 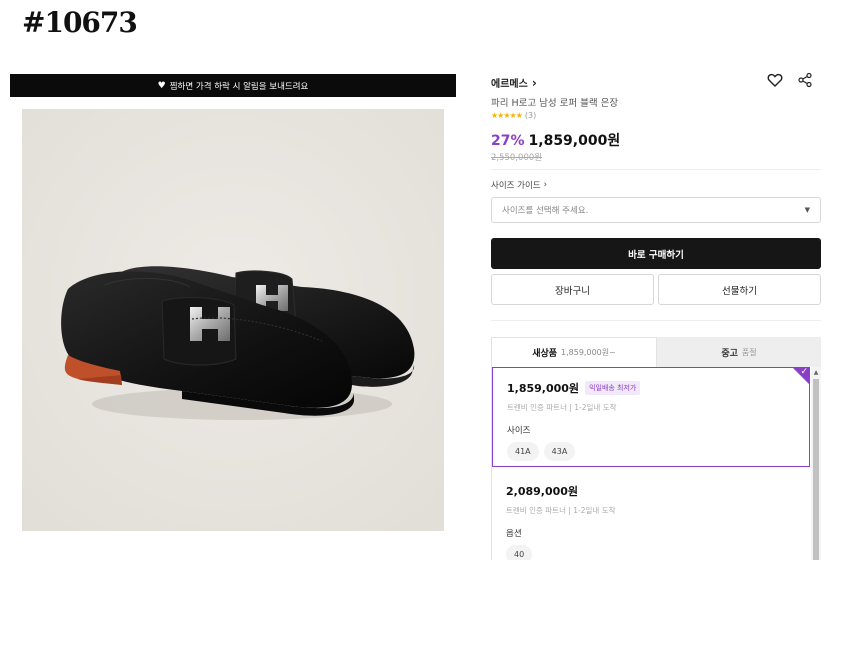 What do you see at coordinates (729, 353) in the screenshot?
I see `tab-used-label: 중고` at bounding box center [729, 353].